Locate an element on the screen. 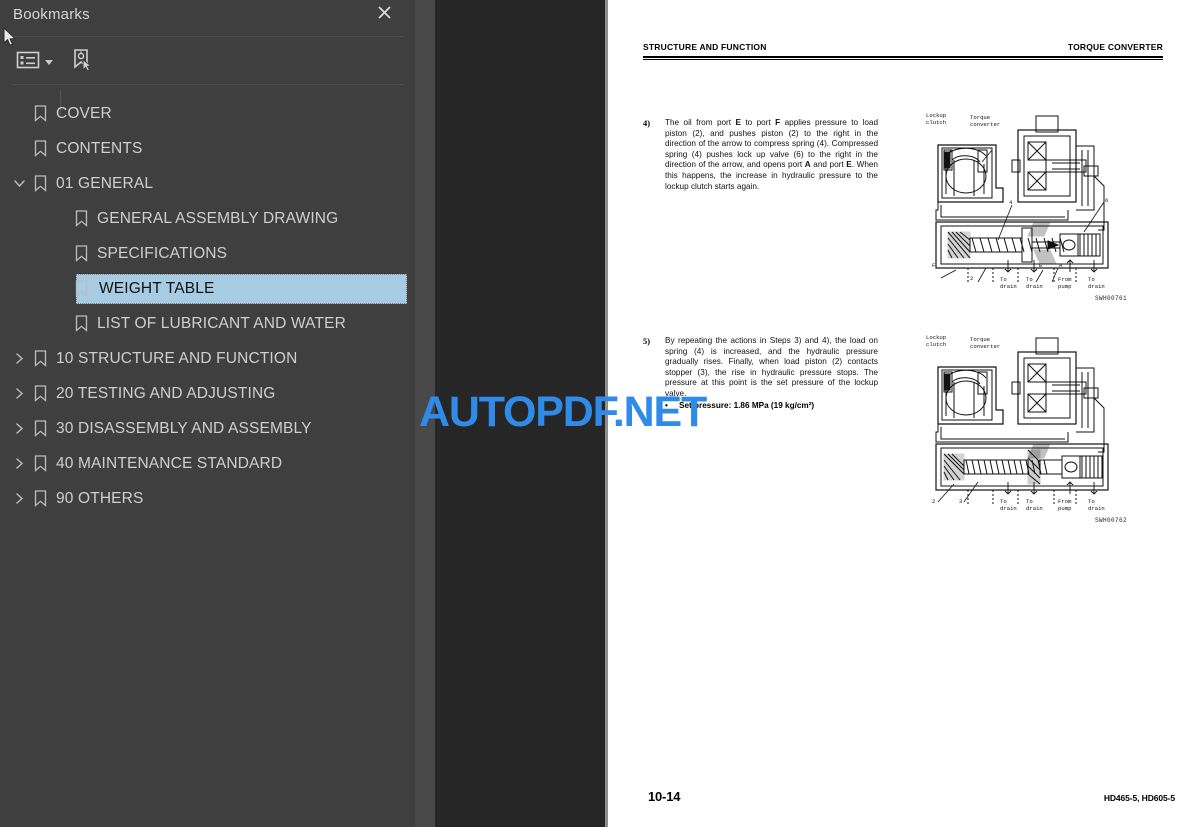 This screenshot has height=827, width=1200. figure-1-label-E: E is located at coordinates (1041, 265).